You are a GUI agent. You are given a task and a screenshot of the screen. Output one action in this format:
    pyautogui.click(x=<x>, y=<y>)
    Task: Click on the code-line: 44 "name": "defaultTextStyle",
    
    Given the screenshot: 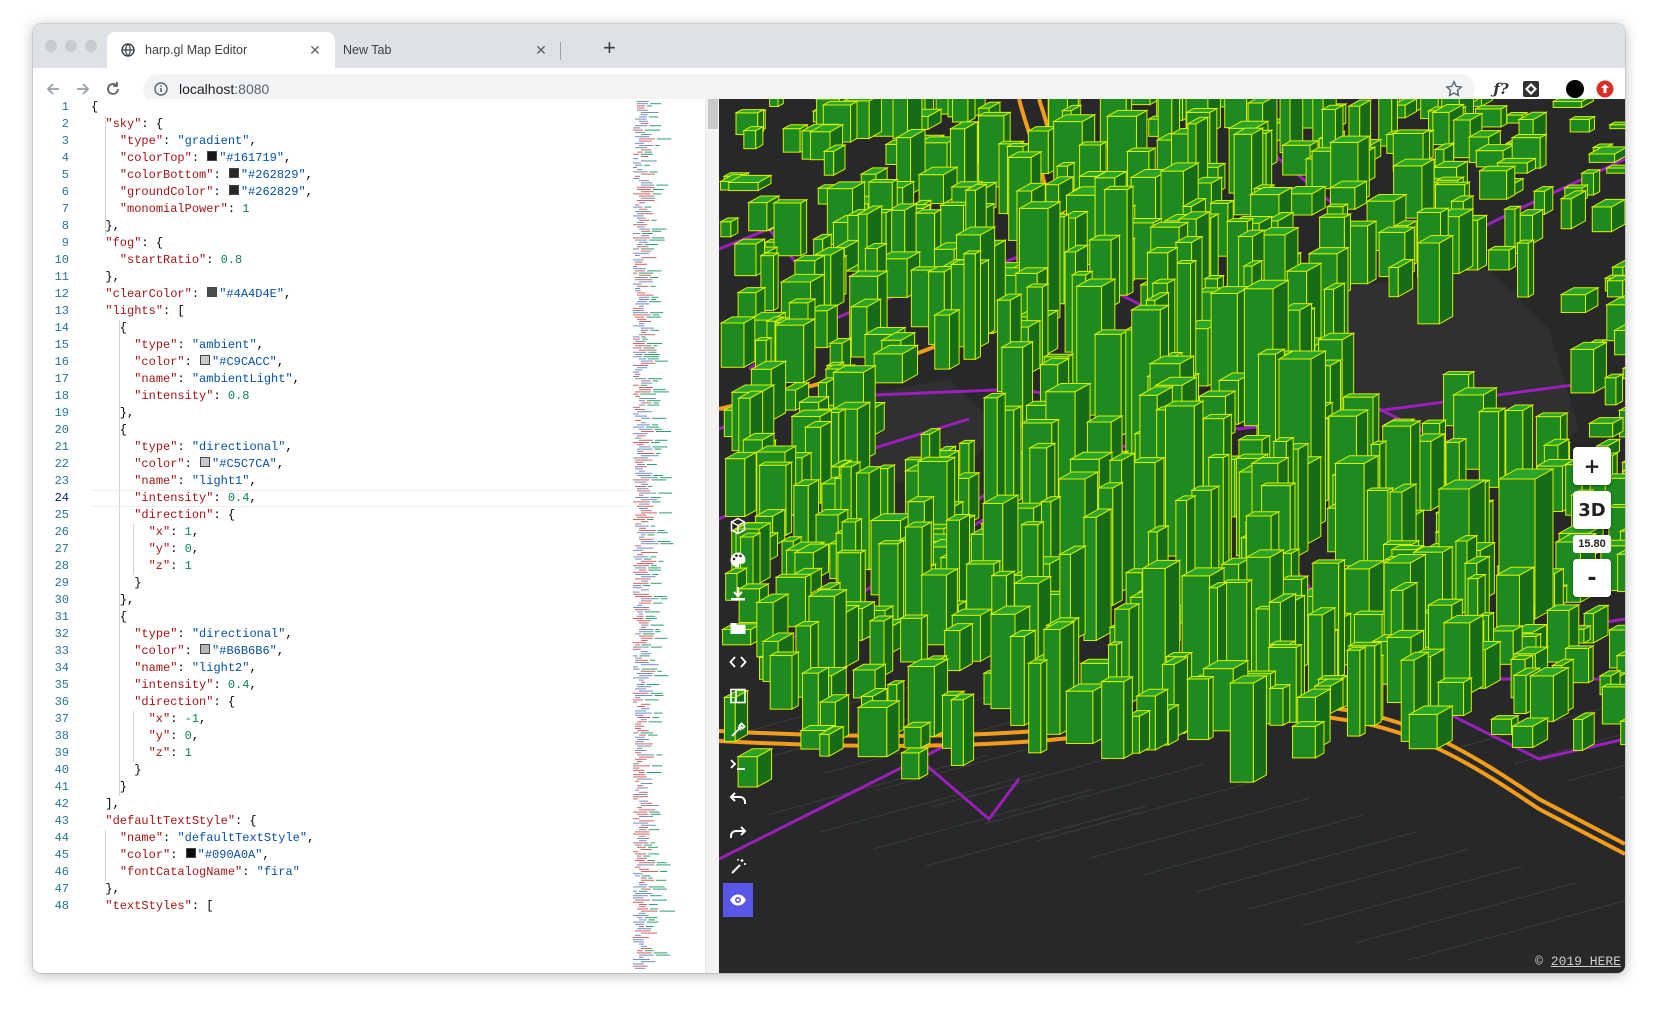 What is the action you would take?
    pyautogui.click(x=333, y=838)
    